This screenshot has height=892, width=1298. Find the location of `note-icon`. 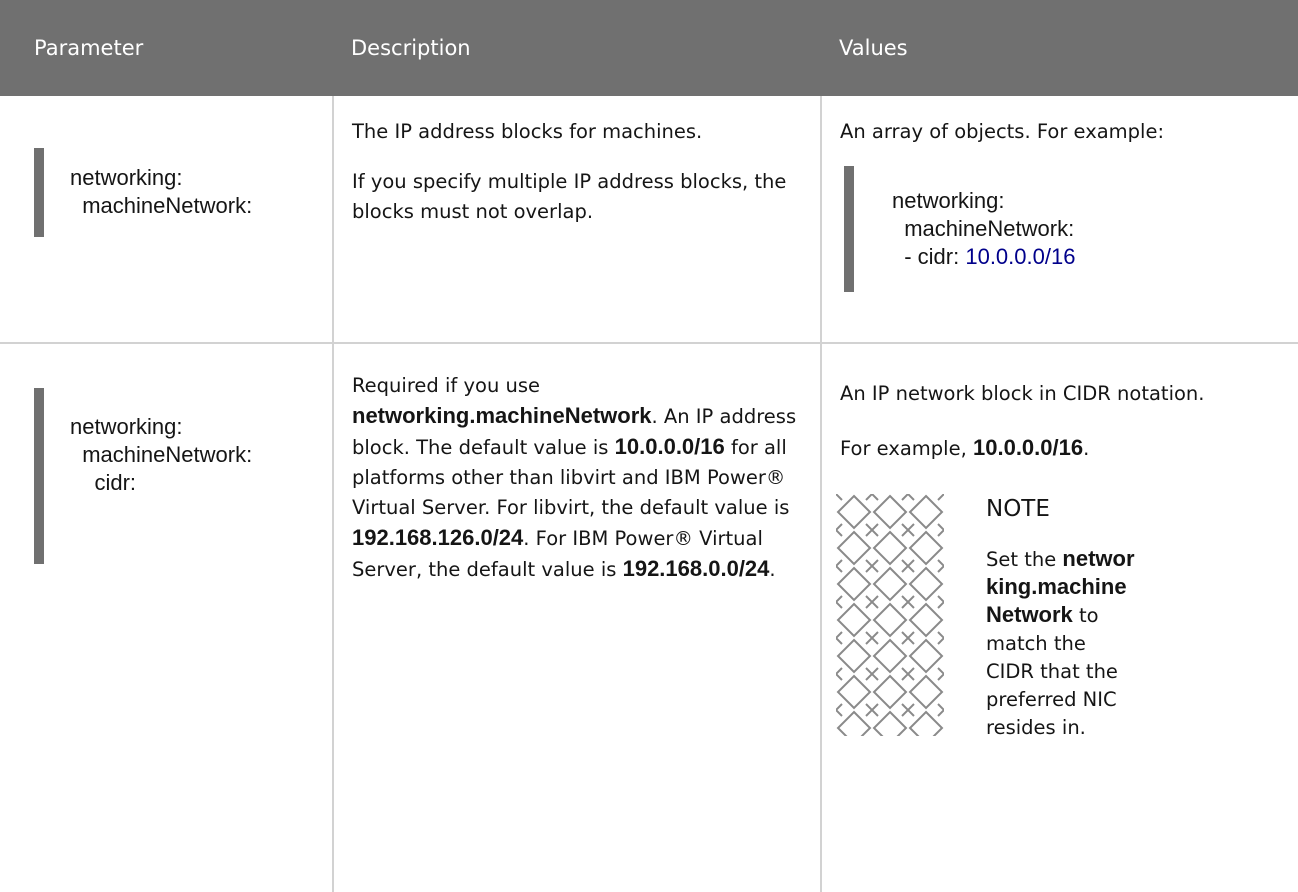

note-icon is located at coordinates (890, 615).